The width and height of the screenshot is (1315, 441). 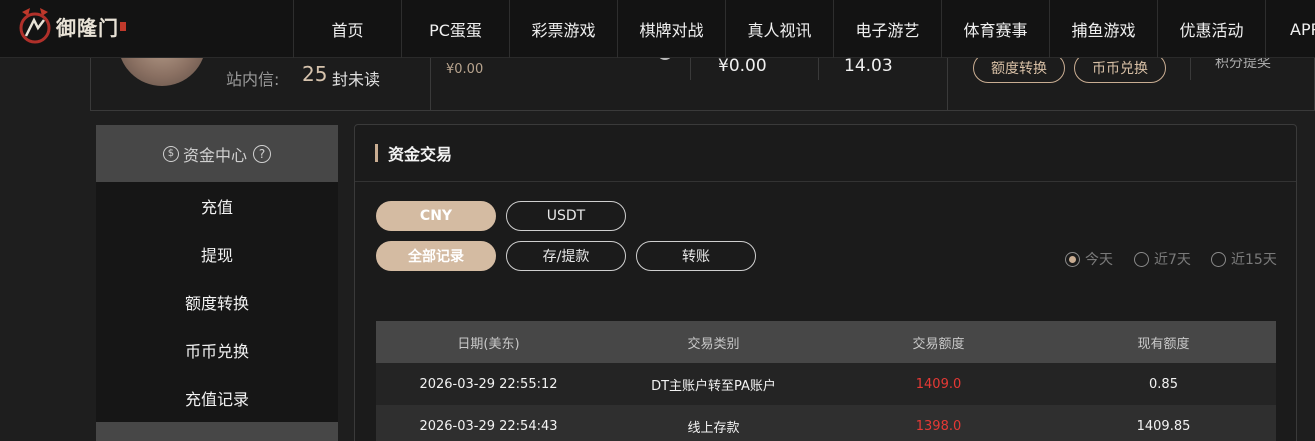 What do you see at coordinates (217, 206) in the screenshot?
I see `sidebar-item-deposit: 充值` at bounding box center [217, 206].